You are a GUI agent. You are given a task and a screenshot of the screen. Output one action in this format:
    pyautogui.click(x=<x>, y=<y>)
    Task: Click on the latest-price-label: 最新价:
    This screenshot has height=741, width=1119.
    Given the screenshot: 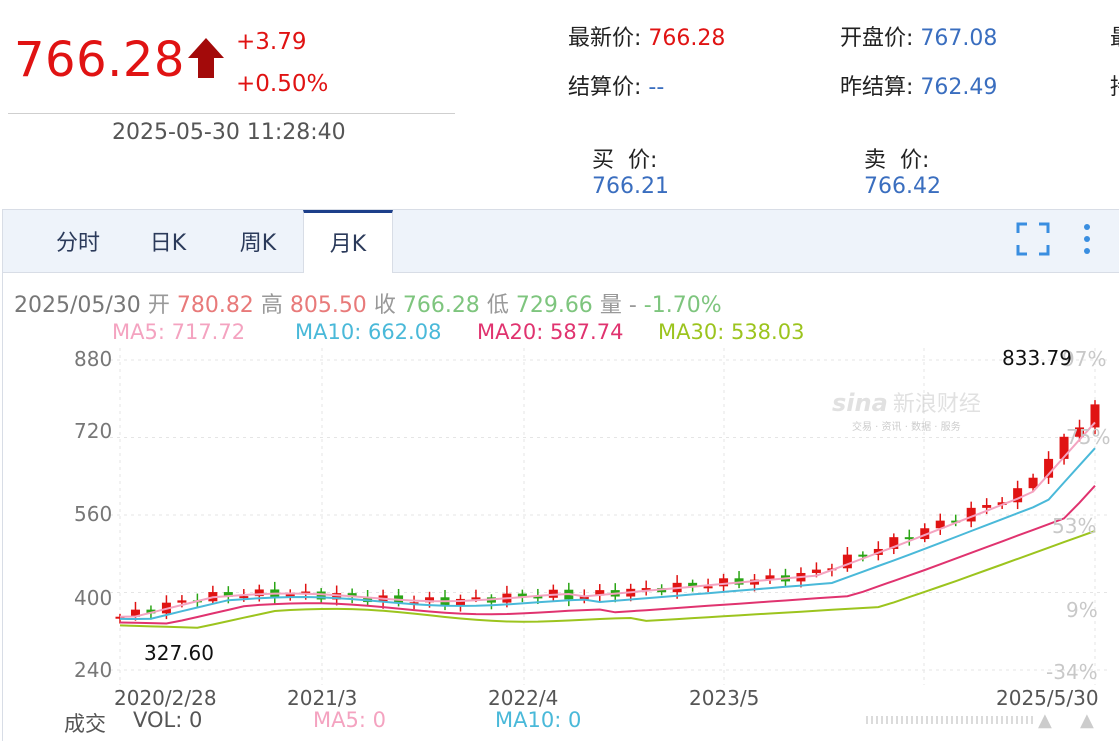 What is the action you would take?
    pyautogui.click(x=605, y=38)
    